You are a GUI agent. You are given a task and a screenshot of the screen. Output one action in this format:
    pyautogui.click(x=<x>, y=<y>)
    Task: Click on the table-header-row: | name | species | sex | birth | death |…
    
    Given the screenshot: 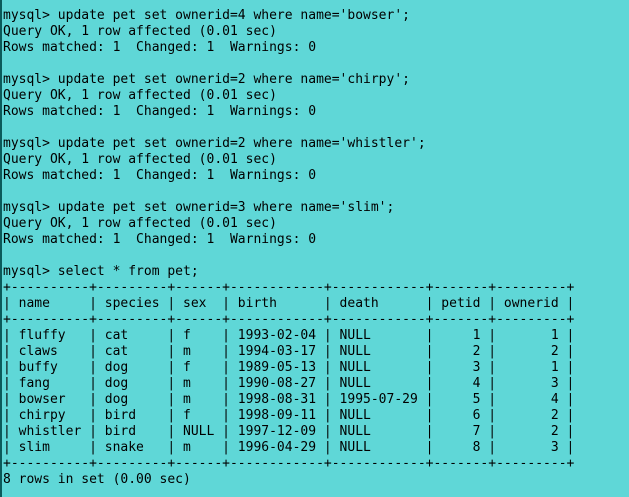 What is the action you would take?
    pyautogui.click(x=289, y=303)
    